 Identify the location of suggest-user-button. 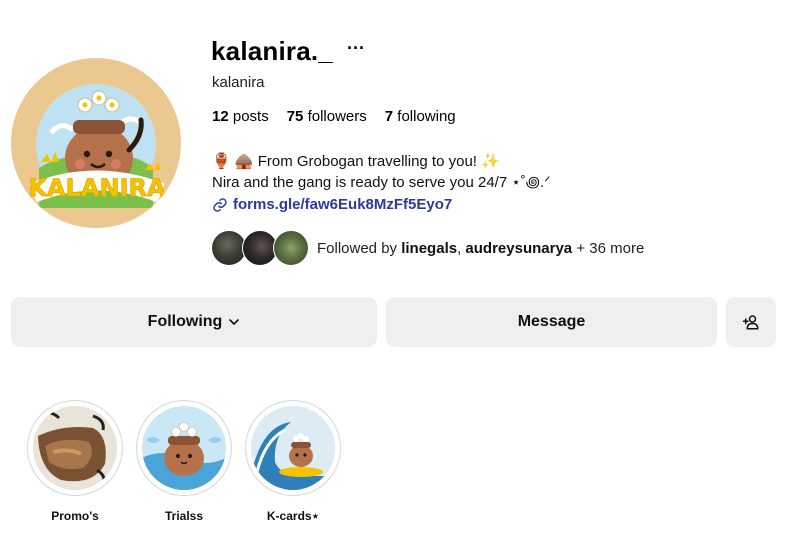
(751, 322).